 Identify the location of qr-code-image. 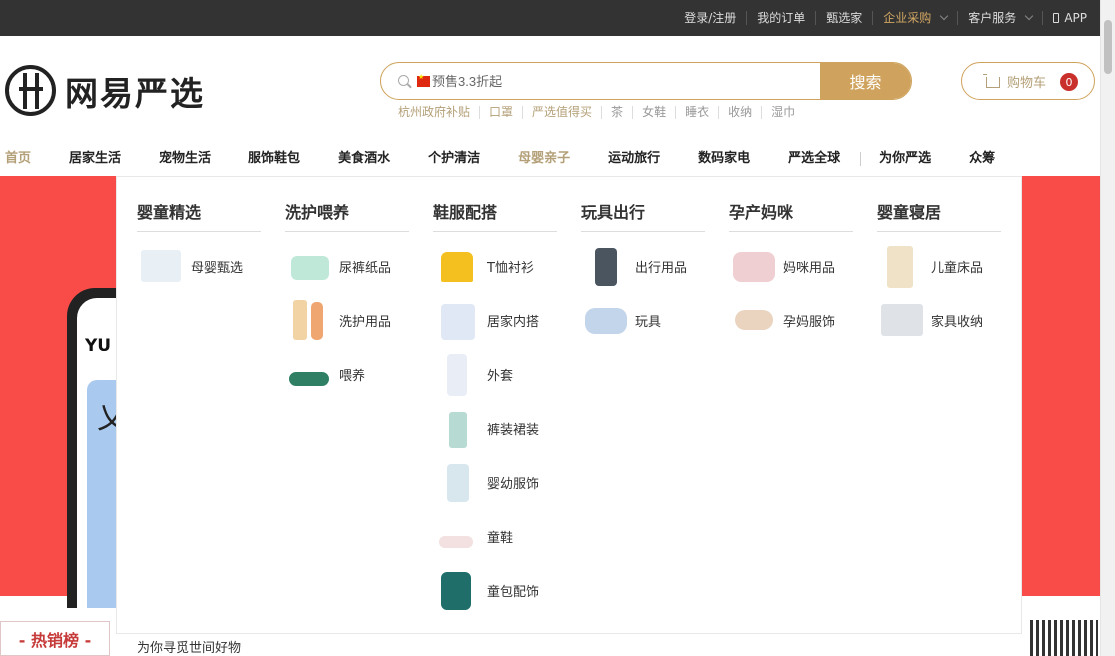
(1064, 638).